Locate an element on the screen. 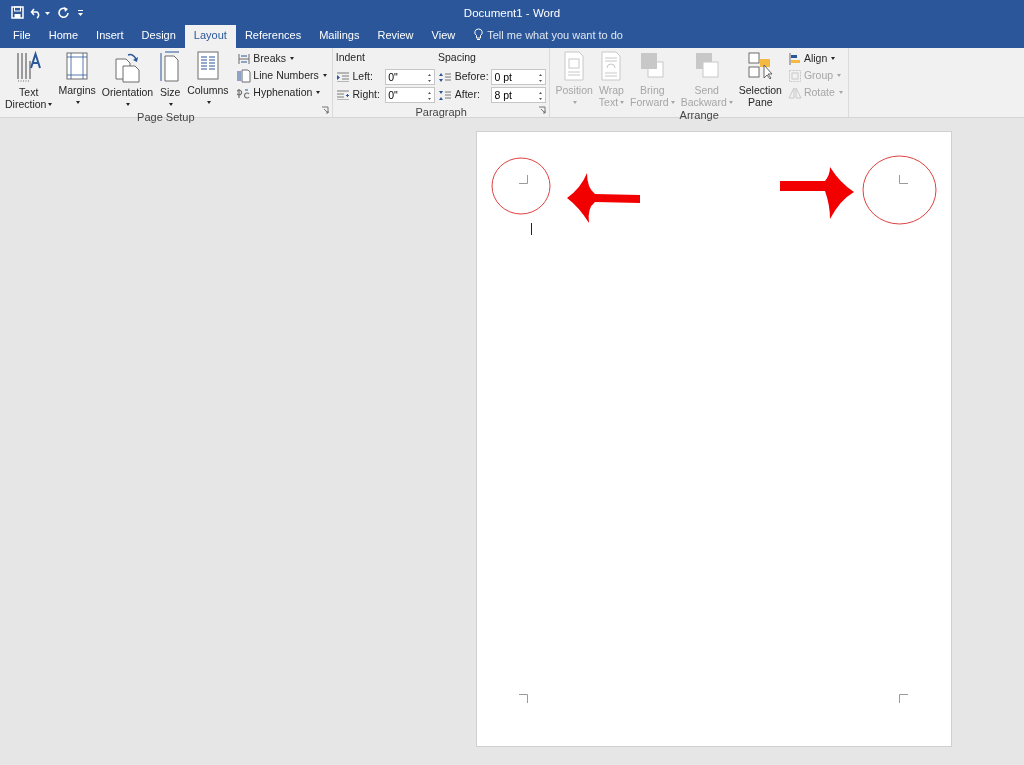  ribbon-tab: Mailings is located at coordinates (339, 36).